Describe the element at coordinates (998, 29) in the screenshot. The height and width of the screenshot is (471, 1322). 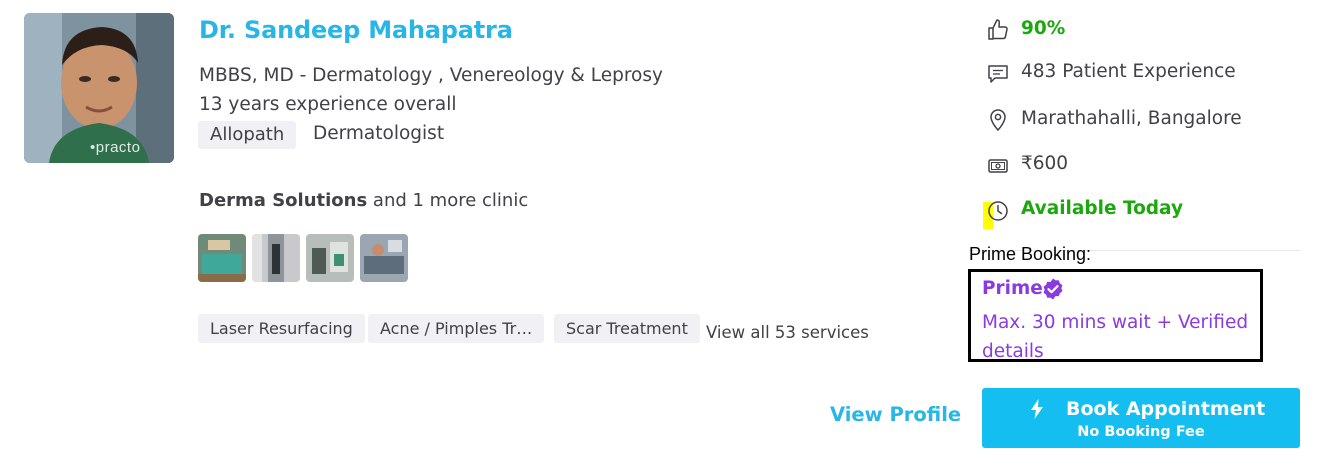
I see `thumbs-up-icon` at that location.